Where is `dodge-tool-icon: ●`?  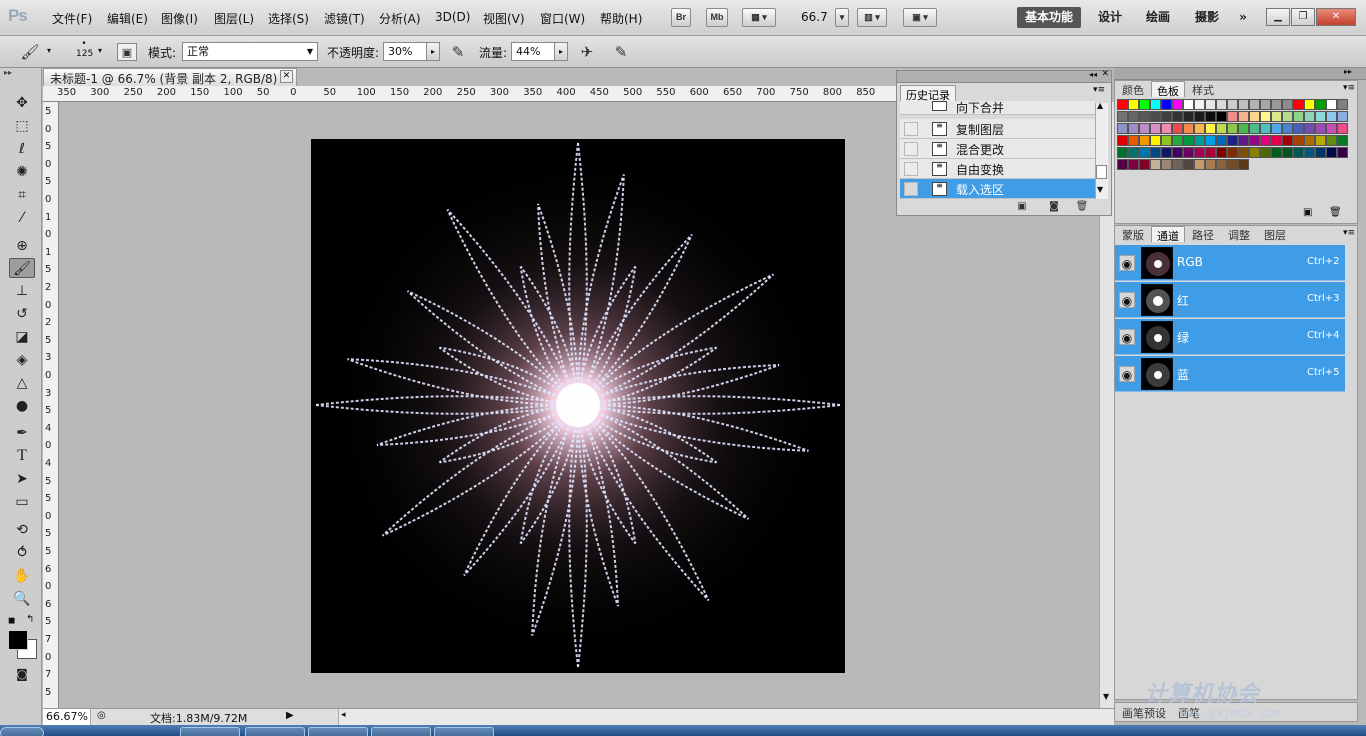 dodge-tool-icon: ● is located at coordinates (22, 406).